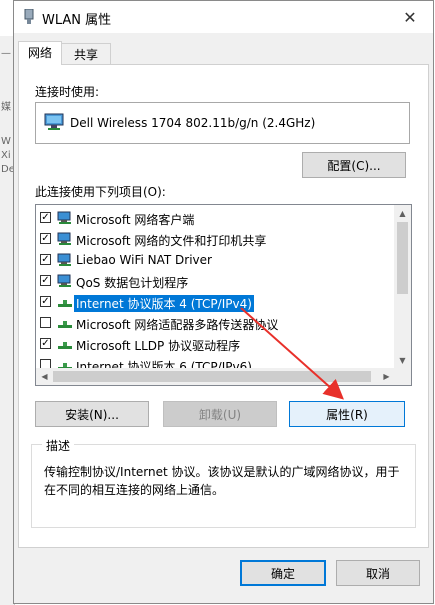  Describe the element at coordinates (44, 376) in the screenshot. I see `scroll-left-arrow-icon: ◀` at that location.